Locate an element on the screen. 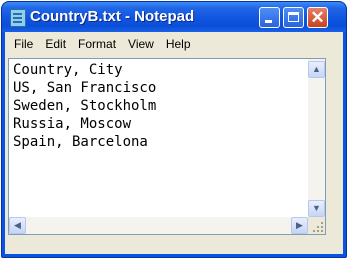 The image size is (350, 261). menu-file: File is located at coordinates (23, 44).